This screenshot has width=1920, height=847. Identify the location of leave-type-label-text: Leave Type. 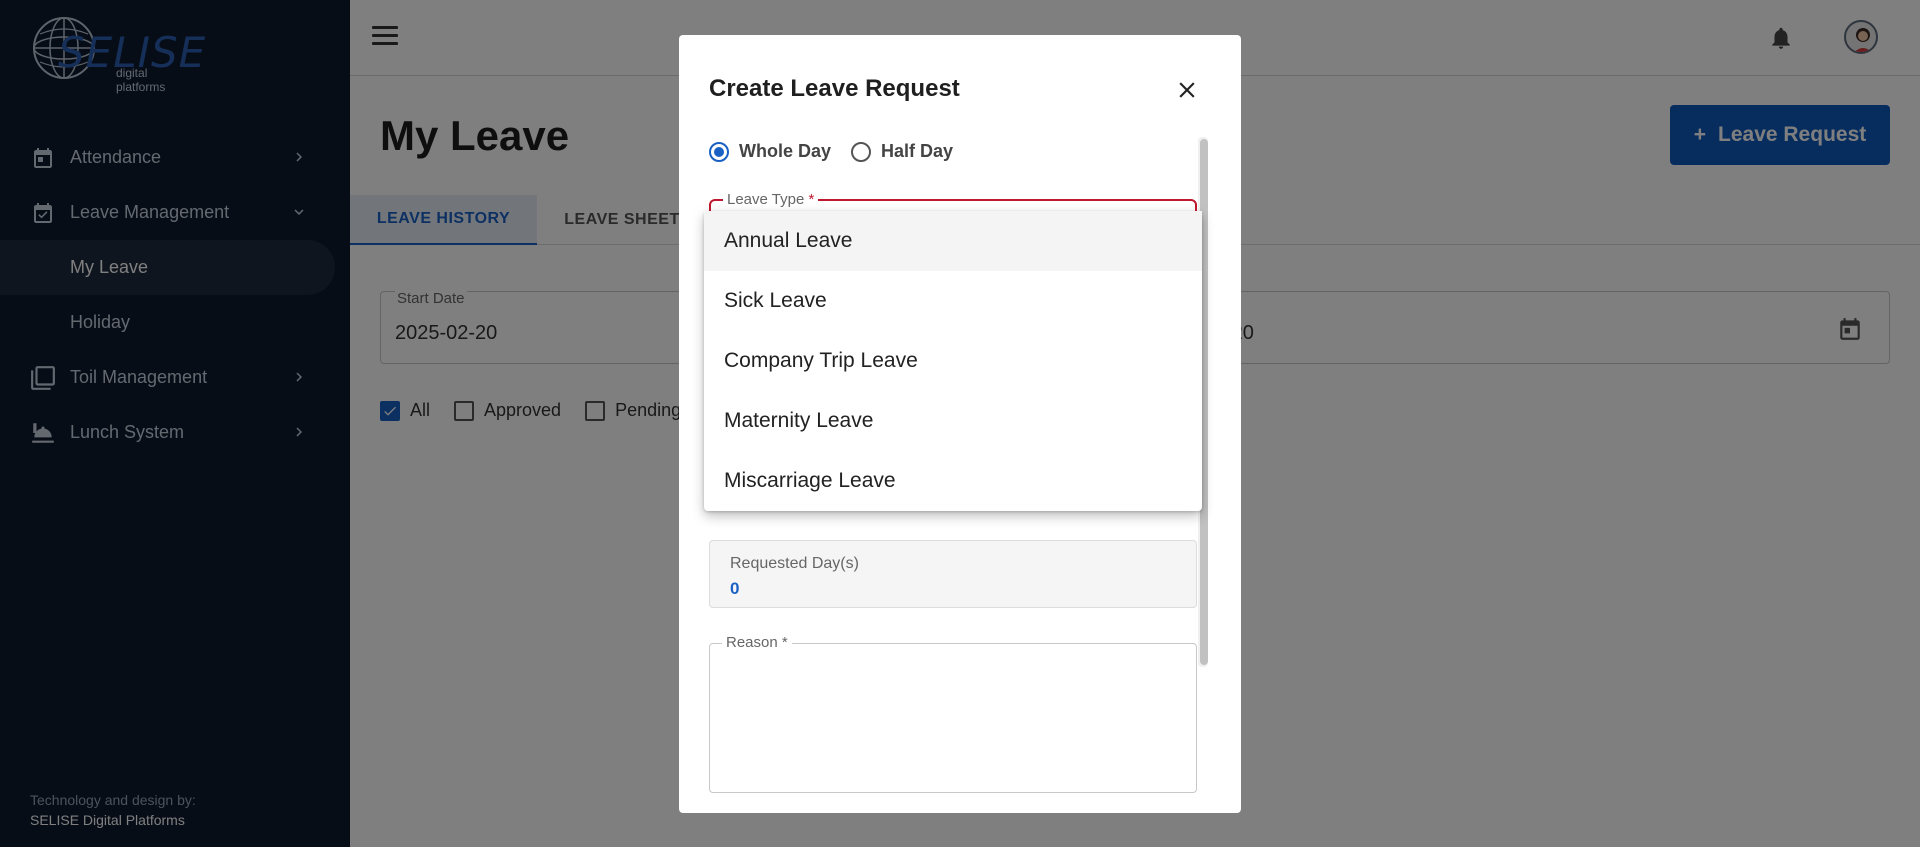
(766, 199).